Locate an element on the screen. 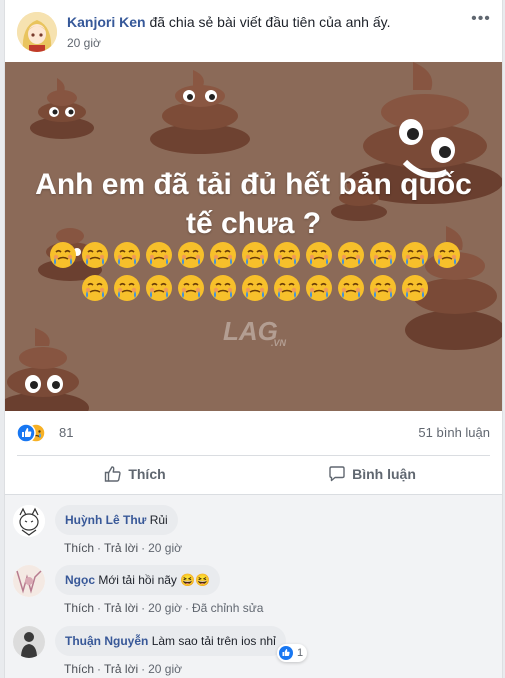 The width and height of the screenshot is (505, 678). comment-text: Làm sao tải trên ios nhỉ is located at coordinates (213, 641).